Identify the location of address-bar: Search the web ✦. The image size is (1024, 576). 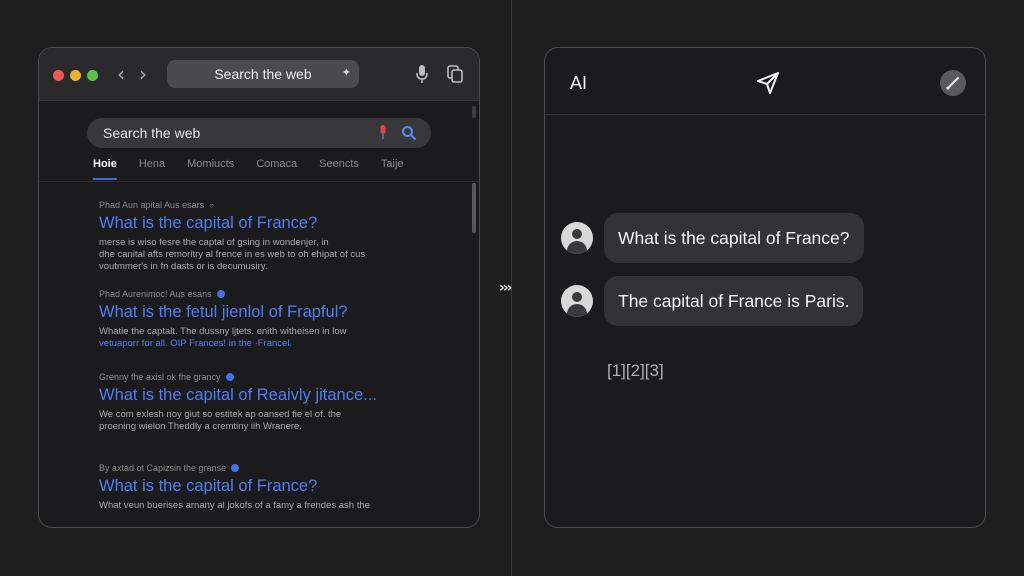
(263, 74).